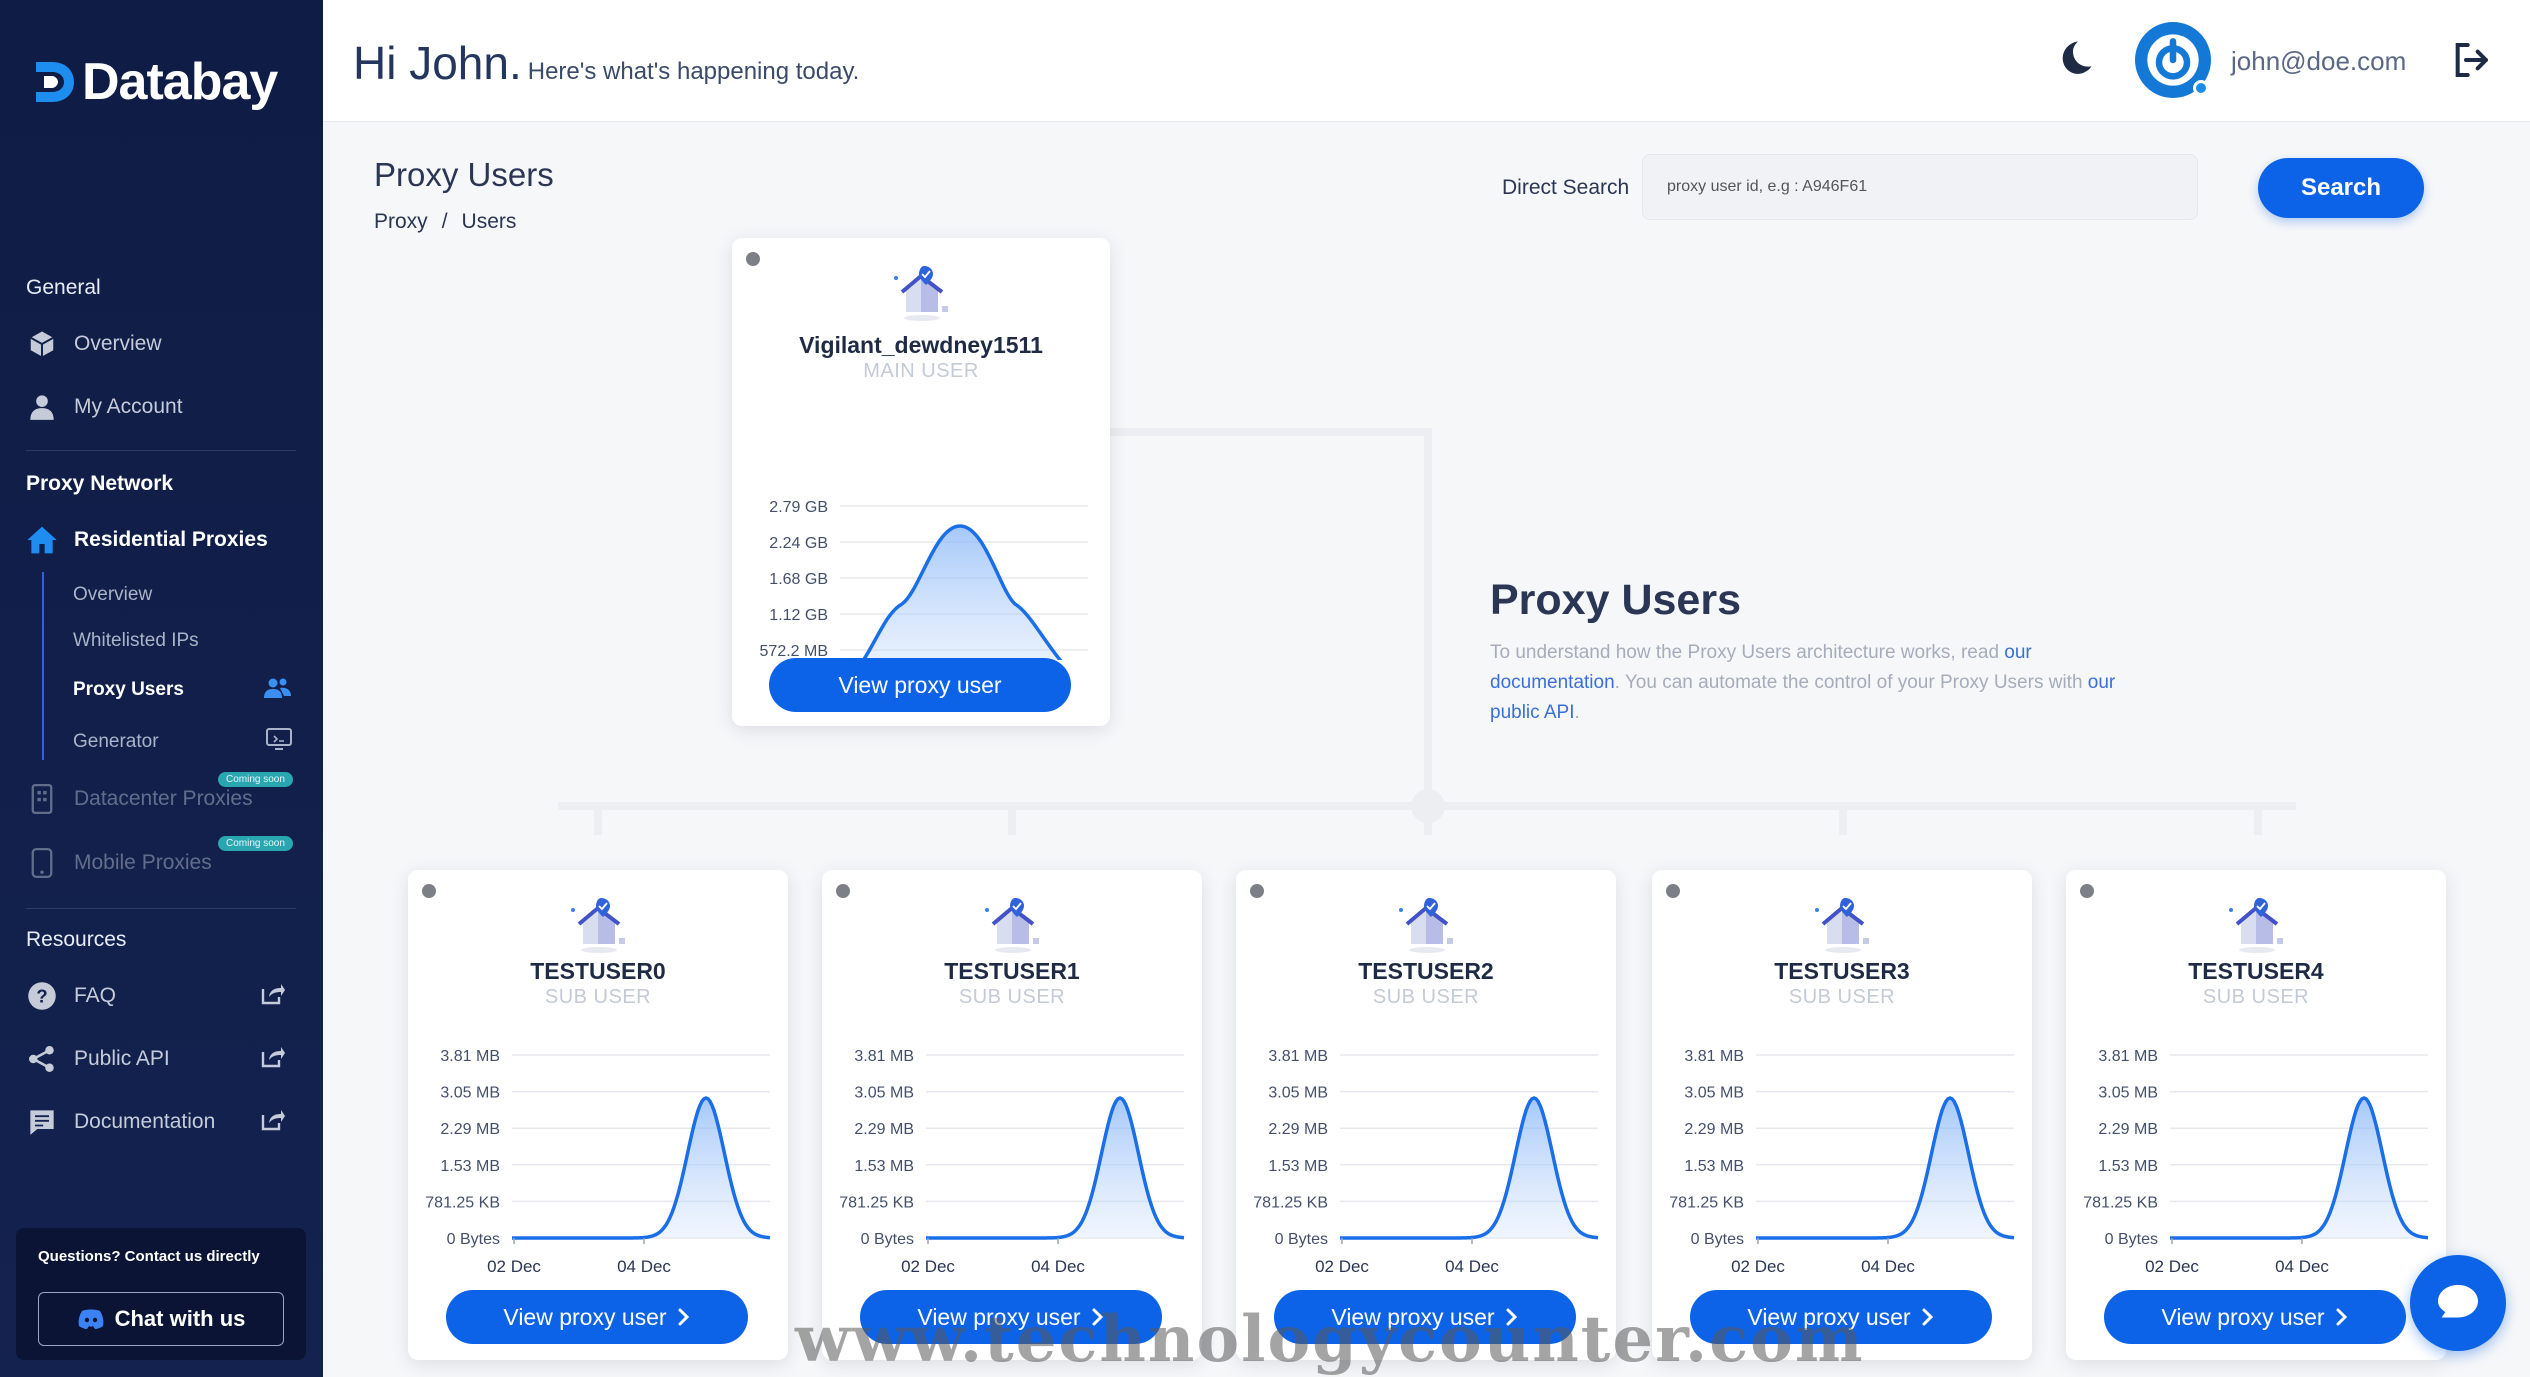 The image size is (2530, 1377). Describe the element at coordinates (2256, 971) in the screenshot. I see `user-name: TESTUSER4` at that location.